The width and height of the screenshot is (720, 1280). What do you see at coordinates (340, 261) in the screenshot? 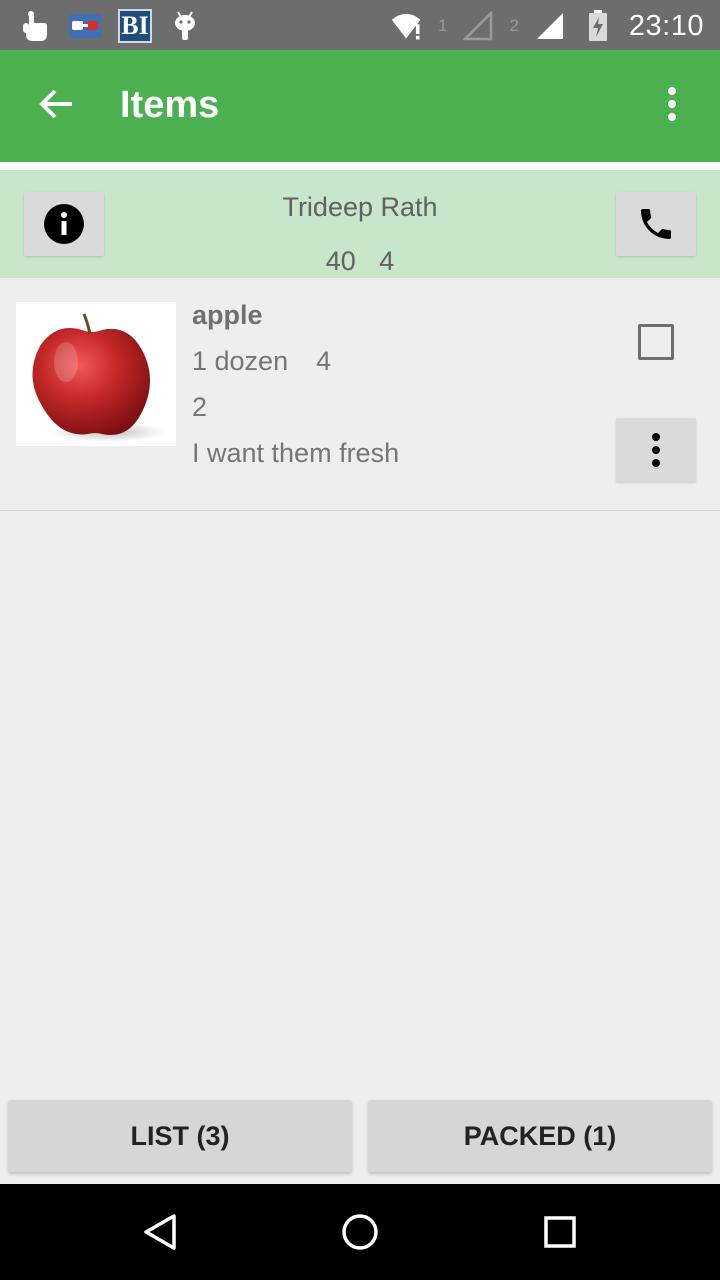
I see `customer-stat-1: 40` at bounding box center [340, 261].